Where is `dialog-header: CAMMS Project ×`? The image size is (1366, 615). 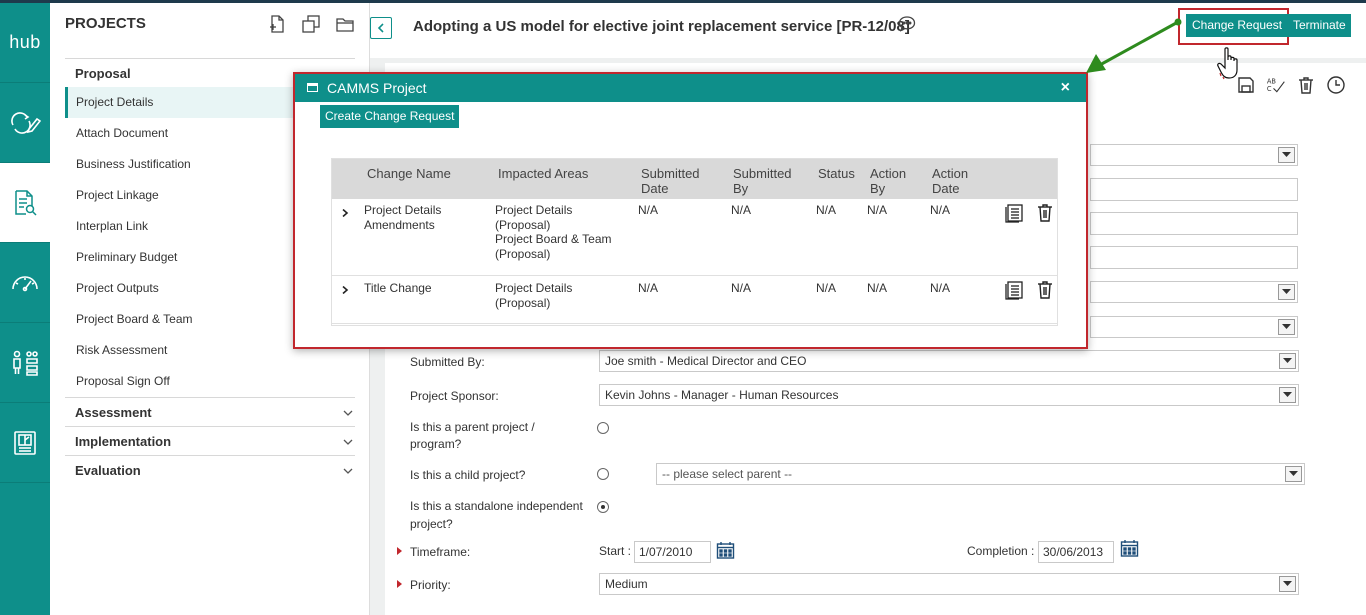 dialog-header: CAMMS Project × is located at coordinates (690, 88).